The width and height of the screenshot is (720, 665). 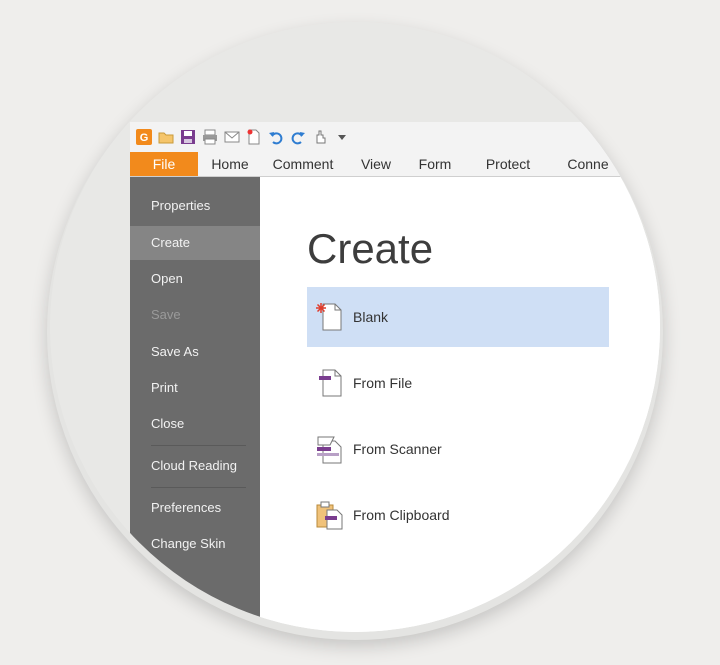 What do you see at coordinates (383, 383) in the screenshot?
I see `option-label: From File` at bounding box center [383, 383].